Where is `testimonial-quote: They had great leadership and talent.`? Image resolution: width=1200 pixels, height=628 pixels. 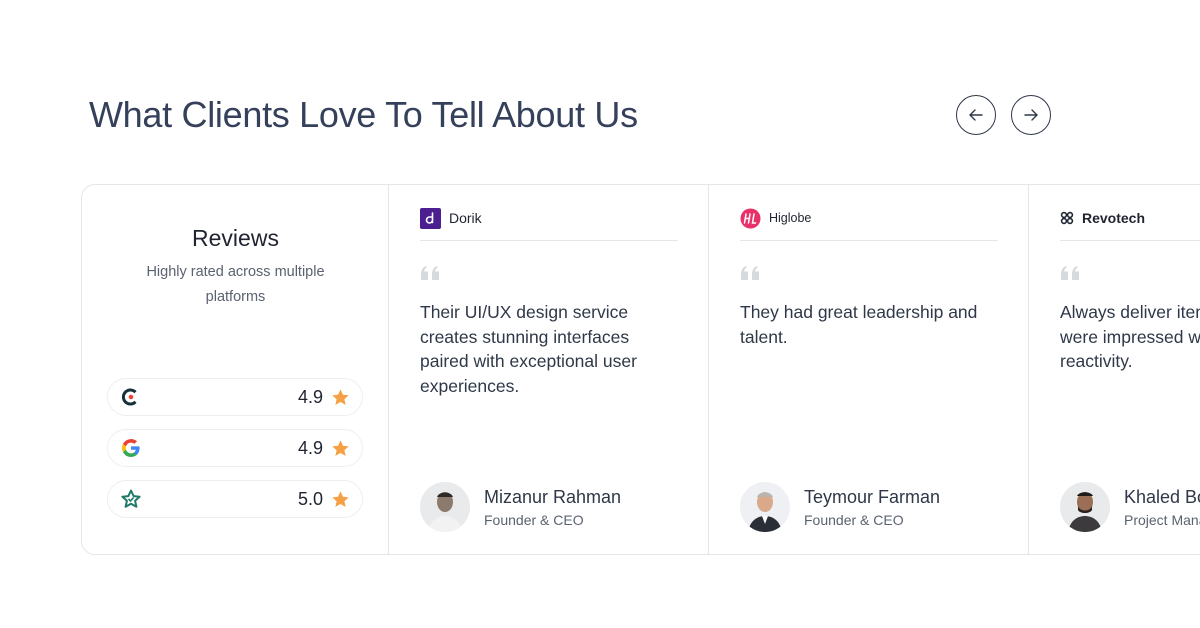 testimonial-quote: They had great leadership and talent. is located at coordinates (859, 324).